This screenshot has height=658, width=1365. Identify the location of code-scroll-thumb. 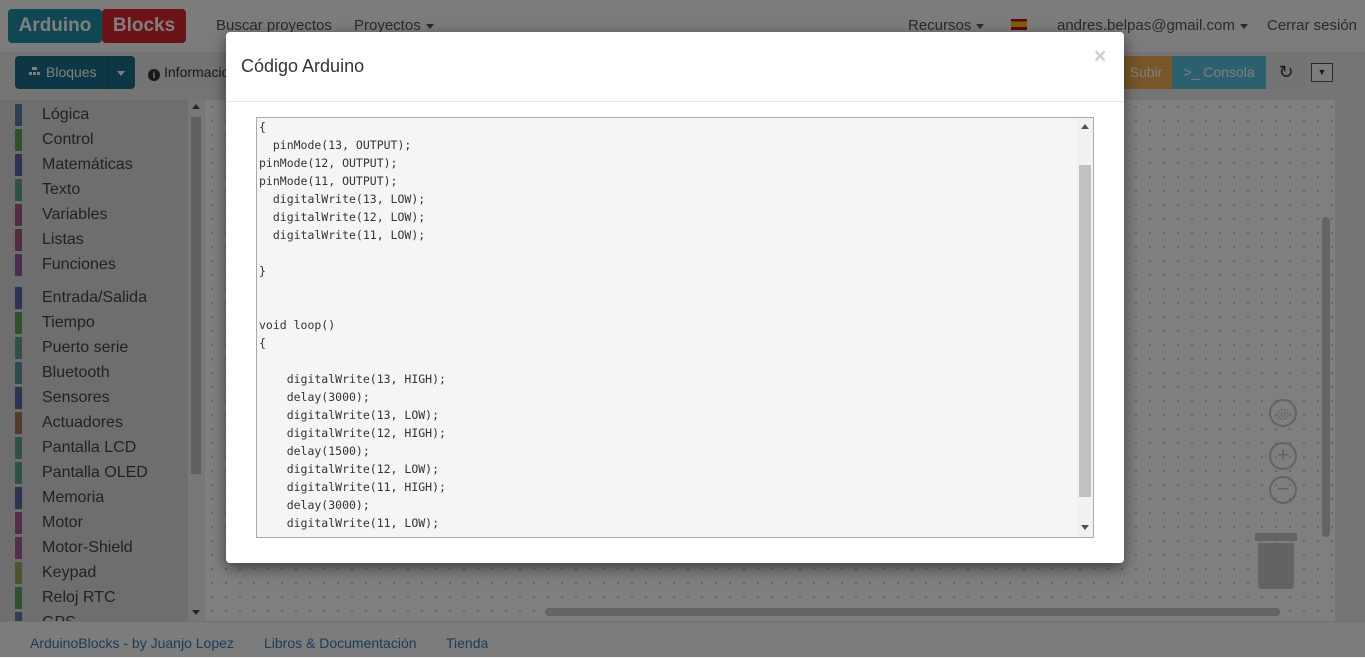
(1085, 331).